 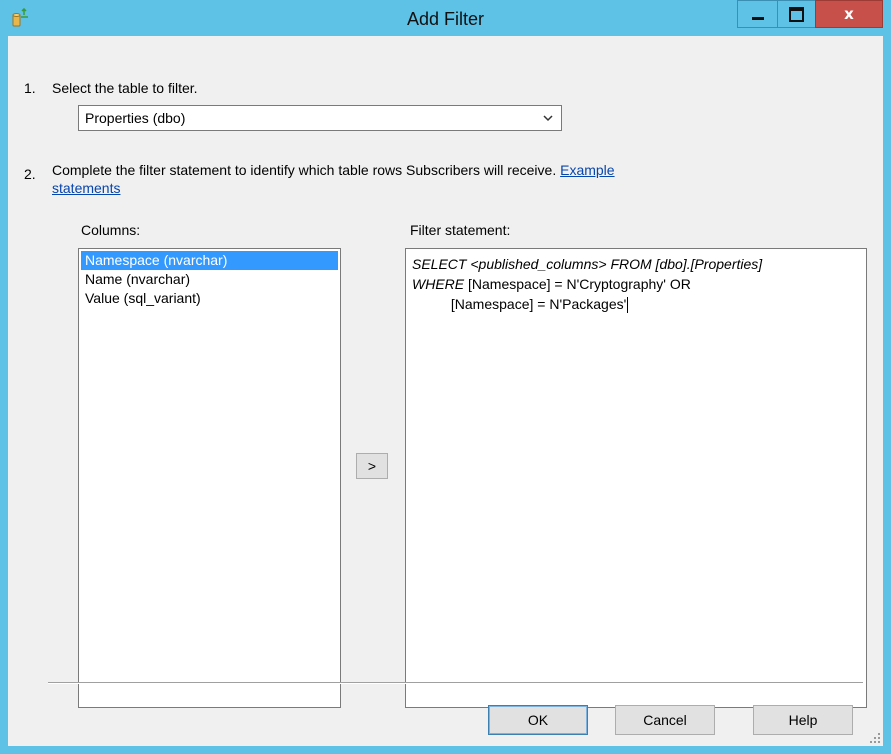 I want to click on step-2-number: 2., so click(x=30, y=174).